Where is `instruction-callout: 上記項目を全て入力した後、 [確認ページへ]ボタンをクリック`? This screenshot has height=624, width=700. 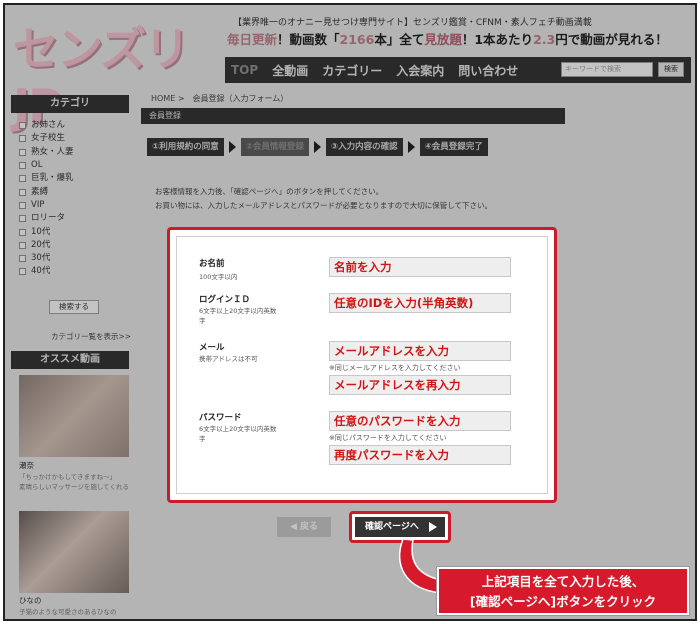
instruction-callout: 上記項目を全て入力した後、 [確認ページへ]ボタンをクリック is located at coordinates (563, 591).